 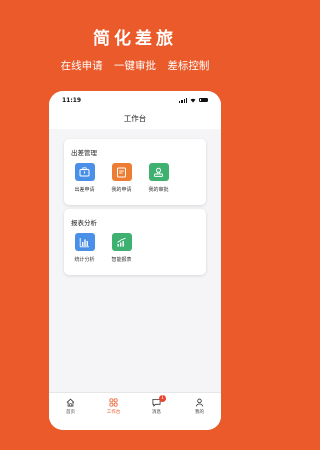 I want to click on page-title: 工作台, so click(x=135, y=119).